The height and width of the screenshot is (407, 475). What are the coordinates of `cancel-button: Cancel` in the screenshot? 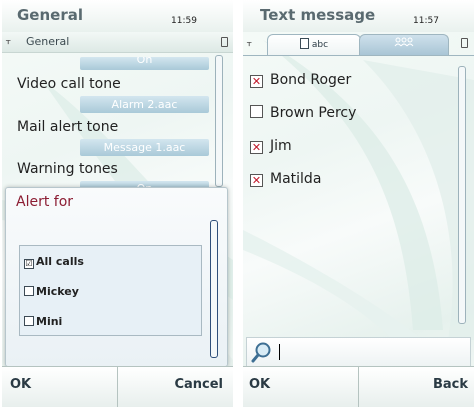 It's located at (198, 384).